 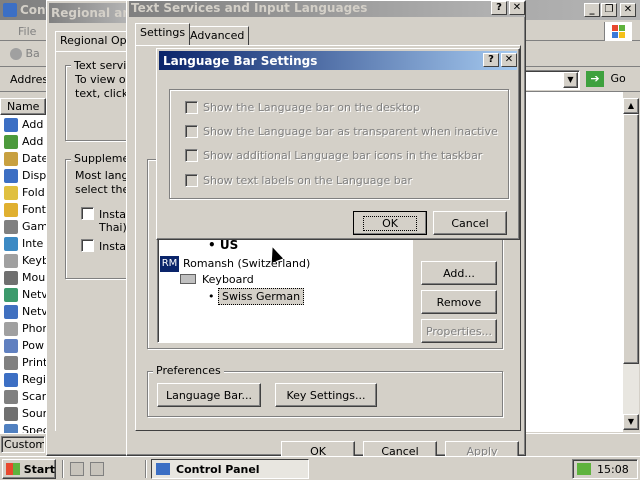 I want to click on list-item: Spec, so click(x=25, y=427).